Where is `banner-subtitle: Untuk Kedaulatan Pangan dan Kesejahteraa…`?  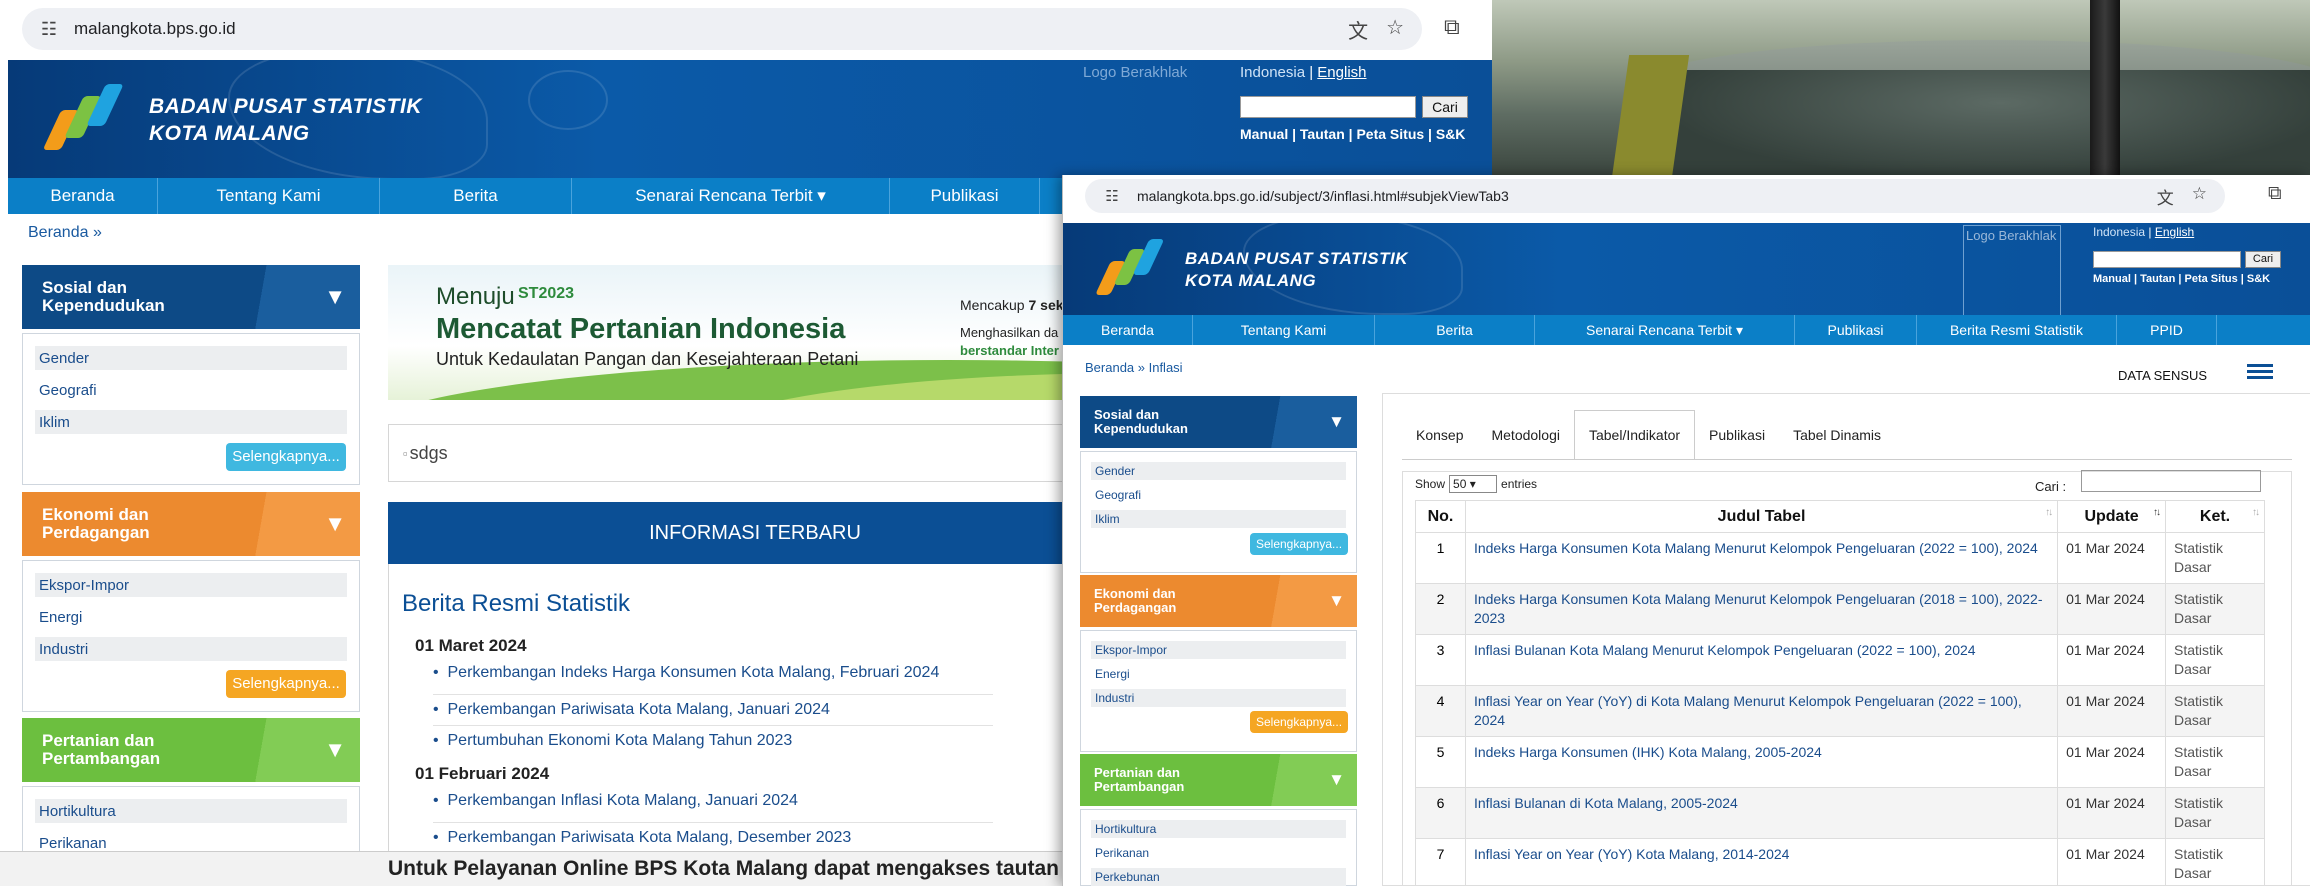
banner-subtitle: Untuk Kedaulatan Pangan dan Kesejahteraa… is located at coordinates (647, 359).